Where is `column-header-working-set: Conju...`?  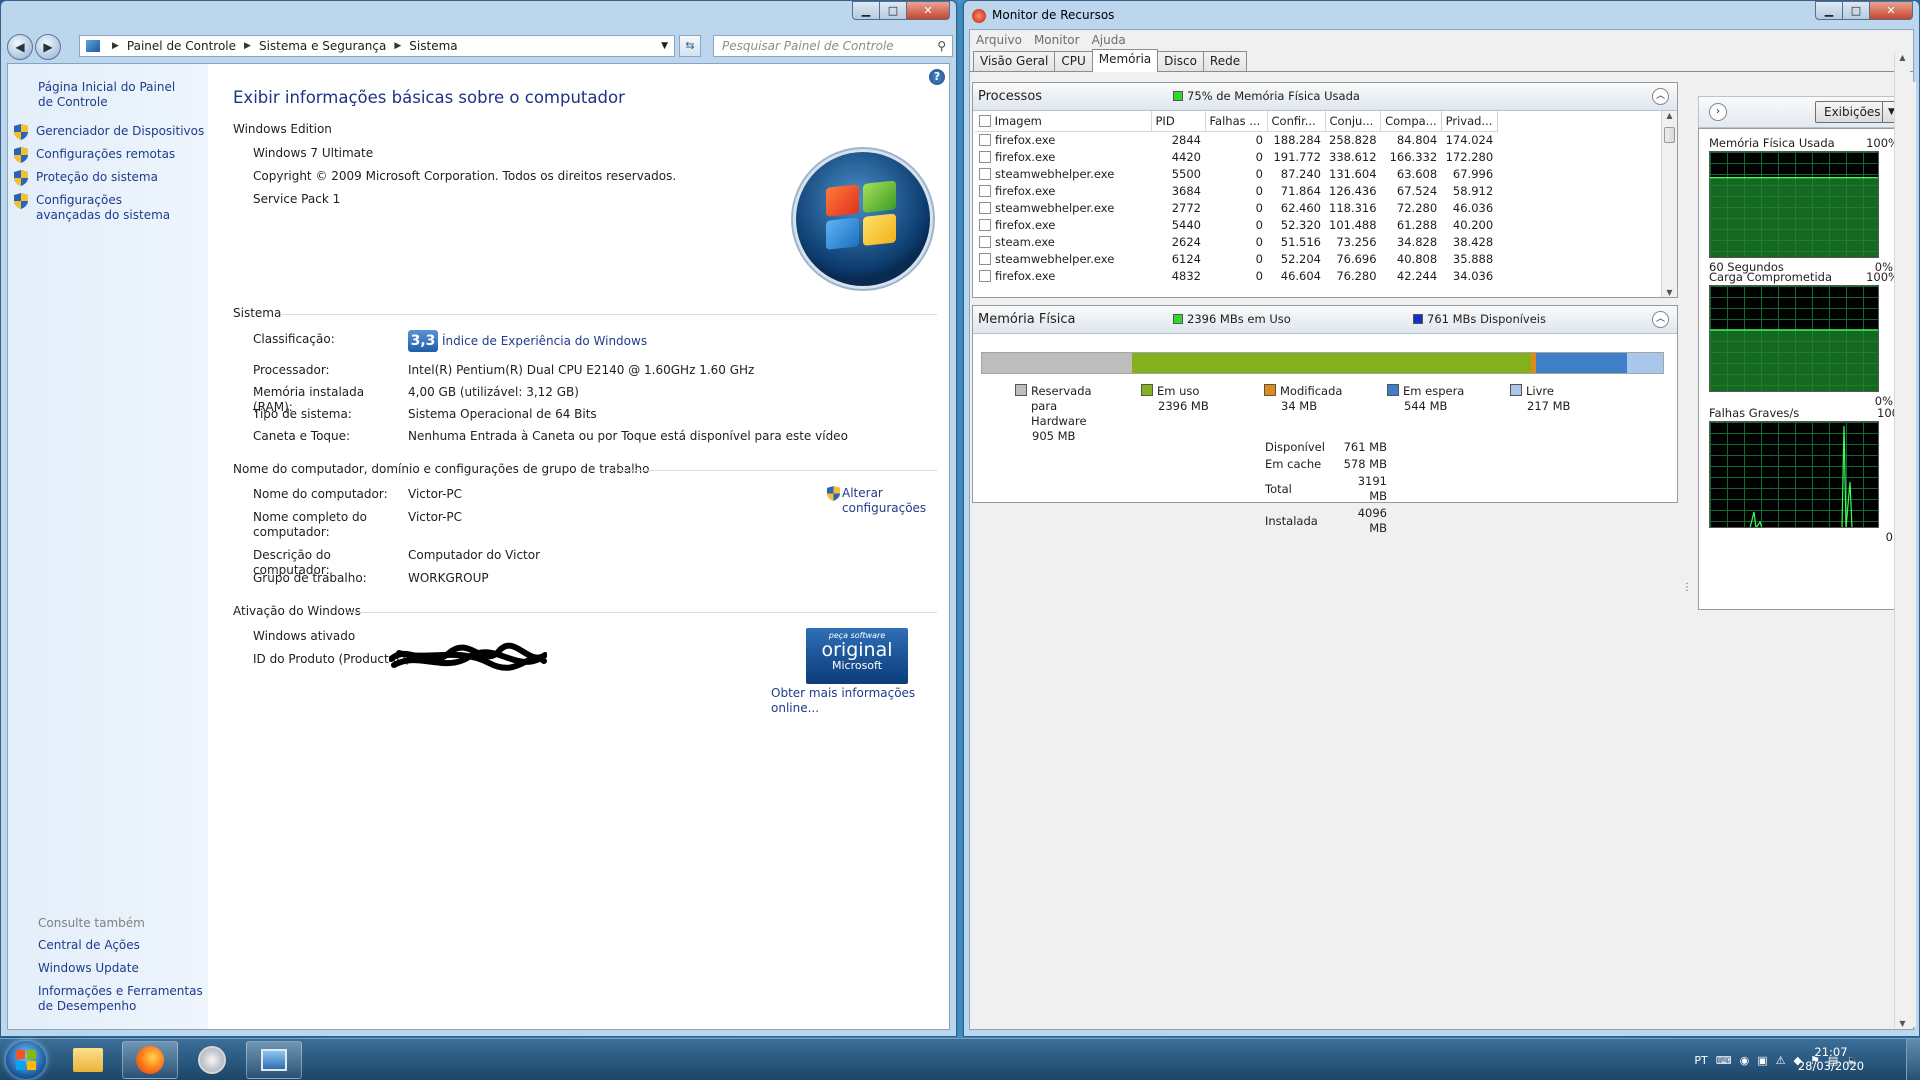
column-header-working-set: Conju... is located at coordinates (1353, 121).